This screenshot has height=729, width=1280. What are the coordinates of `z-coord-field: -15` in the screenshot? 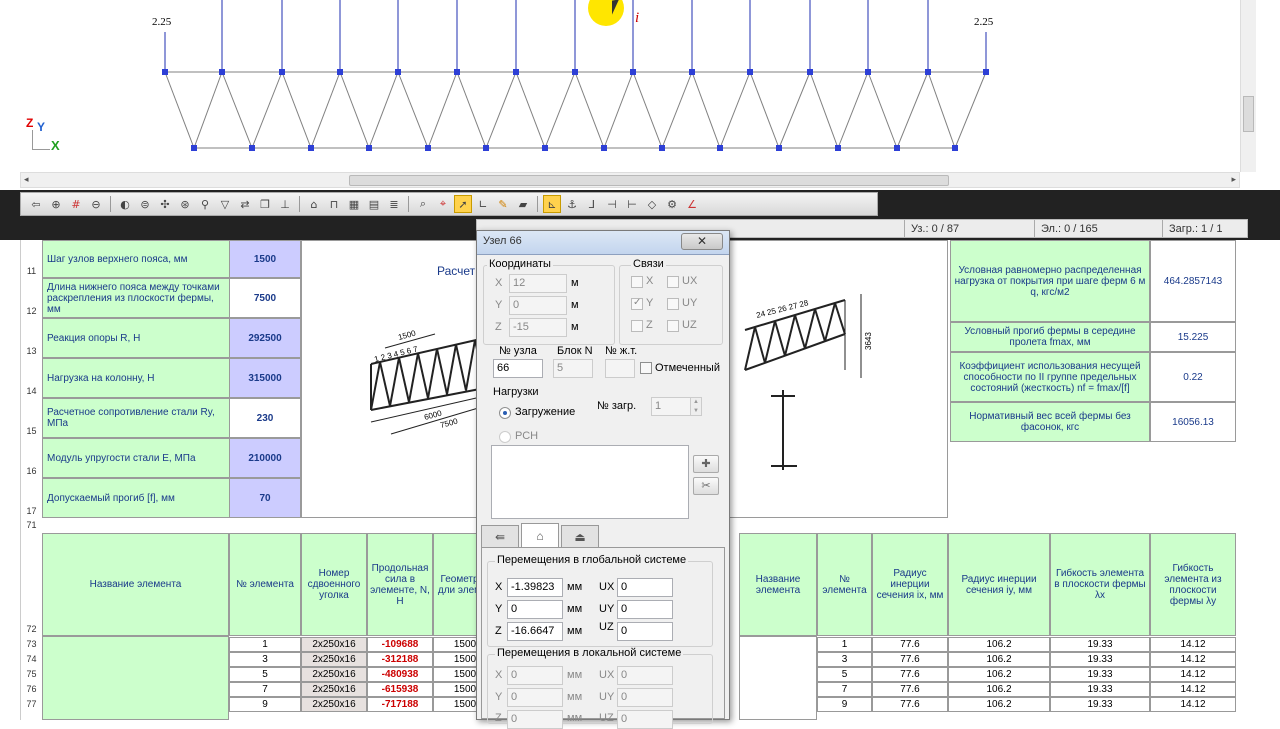 It's located at (538, 327).